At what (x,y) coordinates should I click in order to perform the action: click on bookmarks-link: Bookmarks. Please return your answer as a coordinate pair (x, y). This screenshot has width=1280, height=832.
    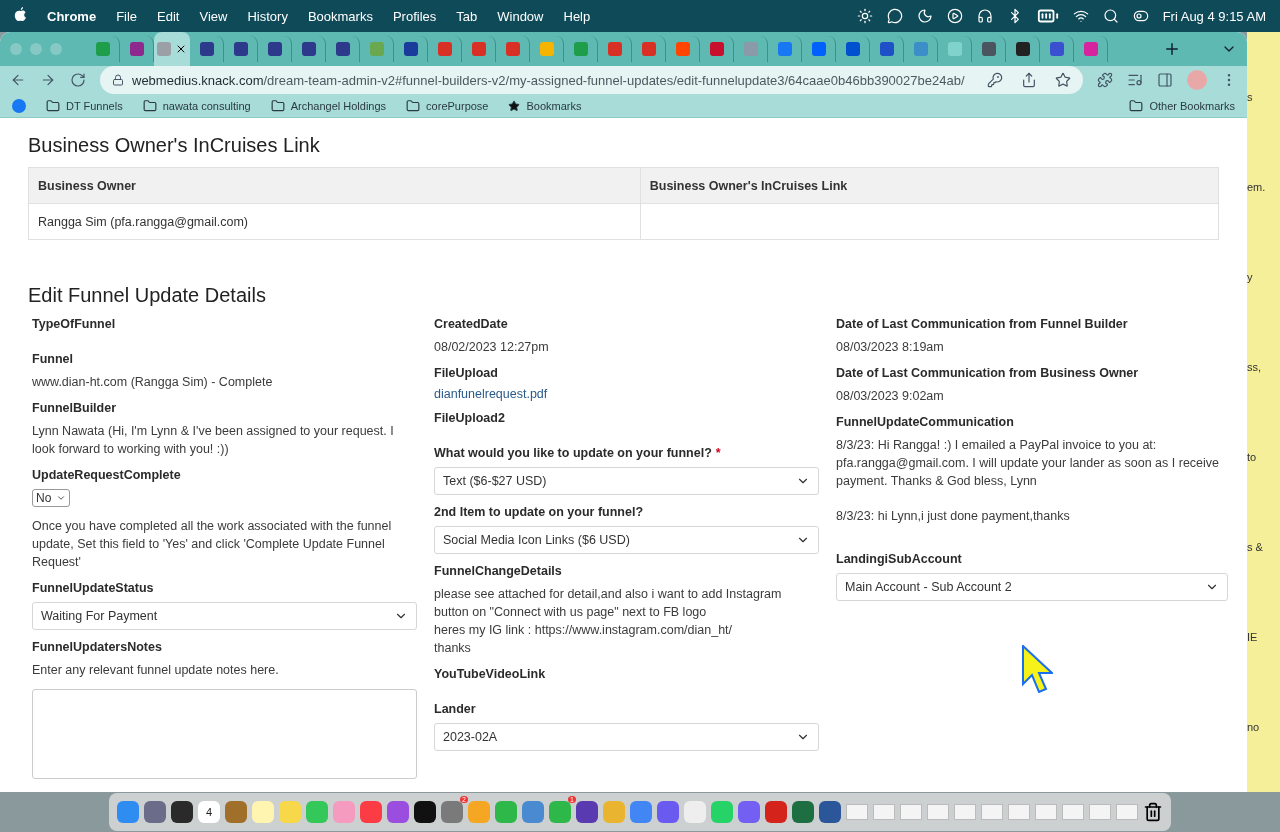
    Looking at the image, I should click on (545, 105).